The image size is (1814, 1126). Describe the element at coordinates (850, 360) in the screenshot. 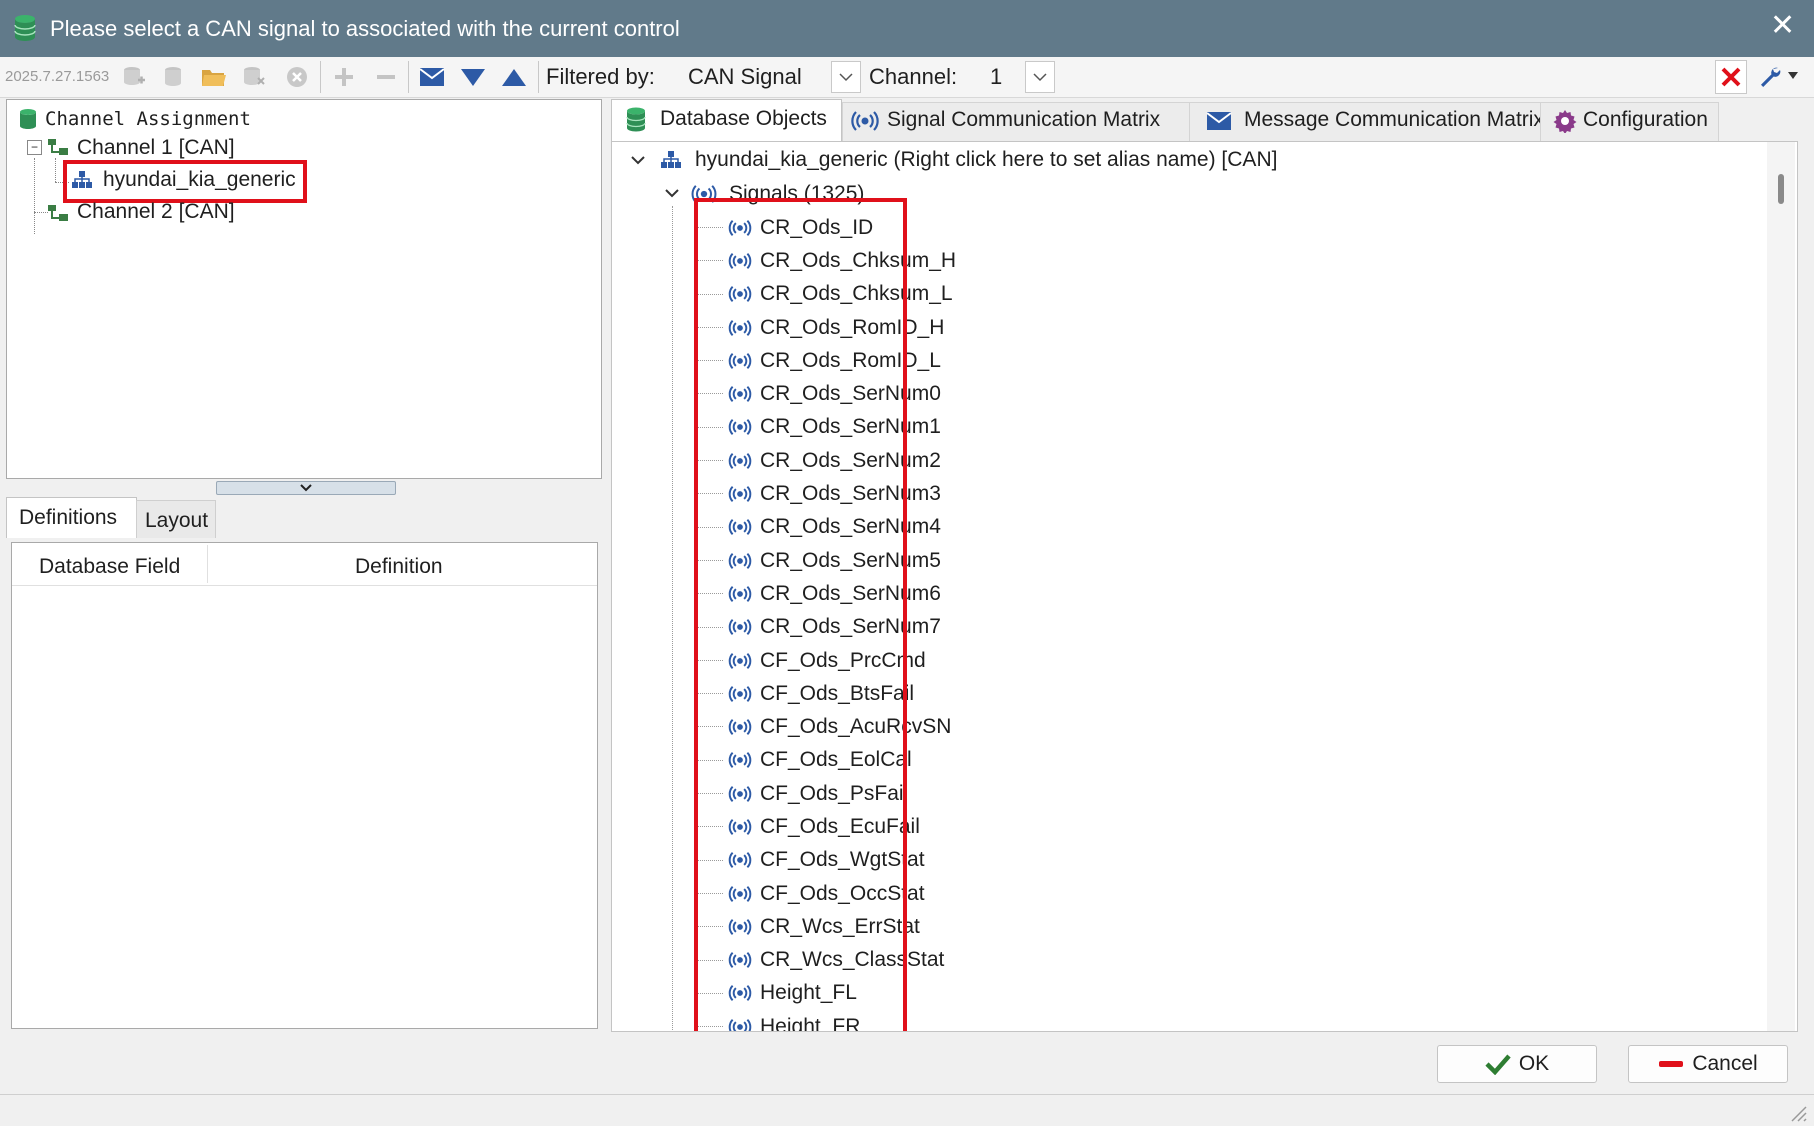

I see `signal-label: CR_Ods_RomID_L` at that location.